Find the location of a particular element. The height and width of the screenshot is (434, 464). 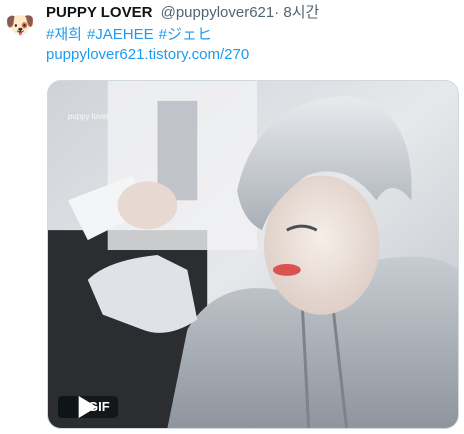

puppy-face-icon: 🐶 is located at coordinates (20, 25).